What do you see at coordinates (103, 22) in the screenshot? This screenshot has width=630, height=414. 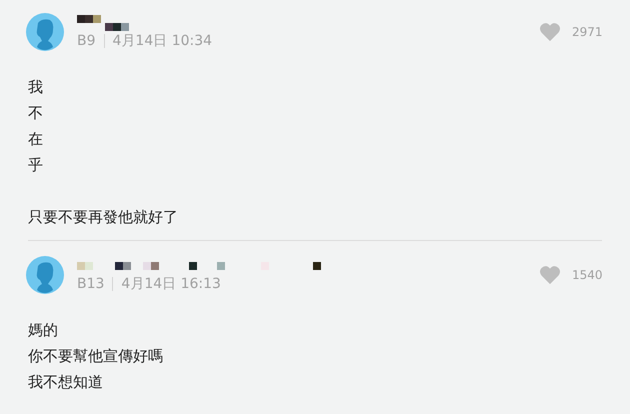 I see `redacted-name-drawing` at bounding box center [103, 22].